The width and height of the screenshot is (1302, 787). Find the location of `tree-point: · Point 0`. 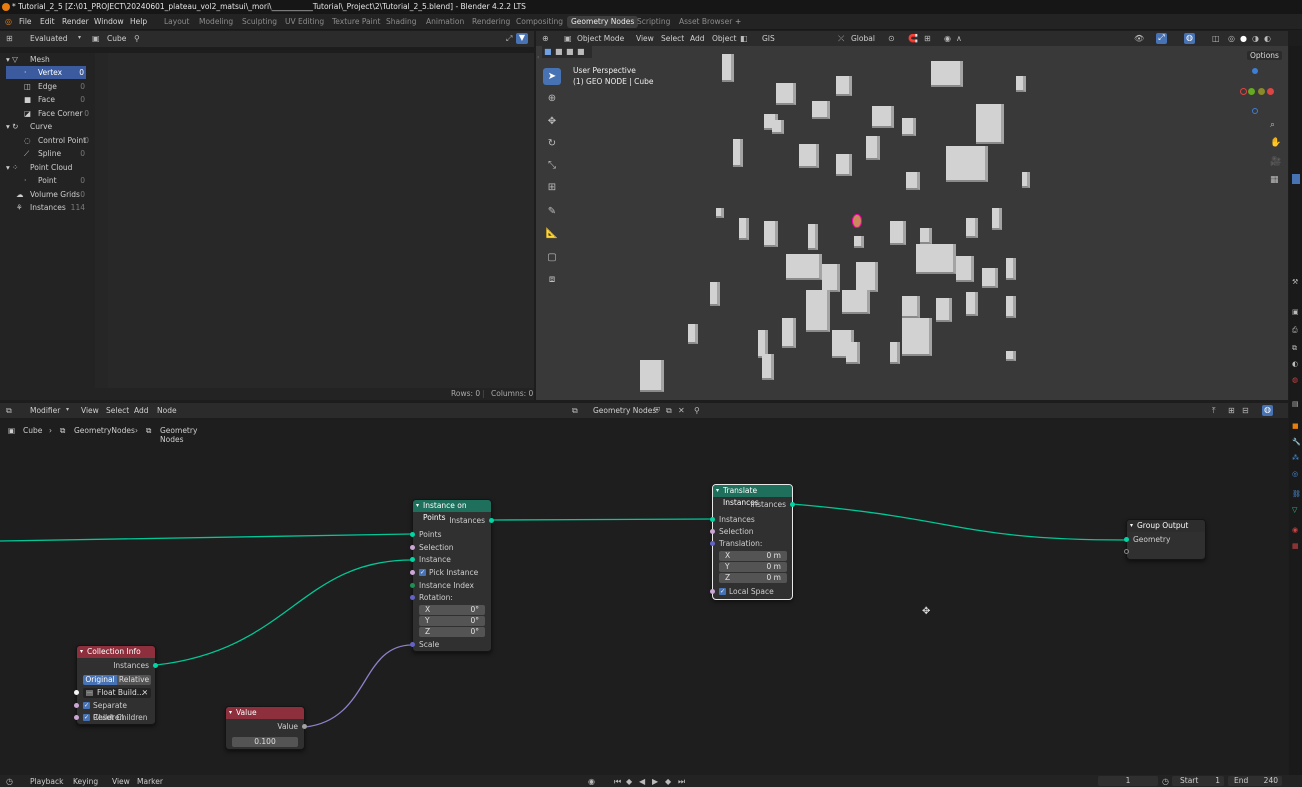

tree-point: · Point 0 is located at coordinates (47, 180).